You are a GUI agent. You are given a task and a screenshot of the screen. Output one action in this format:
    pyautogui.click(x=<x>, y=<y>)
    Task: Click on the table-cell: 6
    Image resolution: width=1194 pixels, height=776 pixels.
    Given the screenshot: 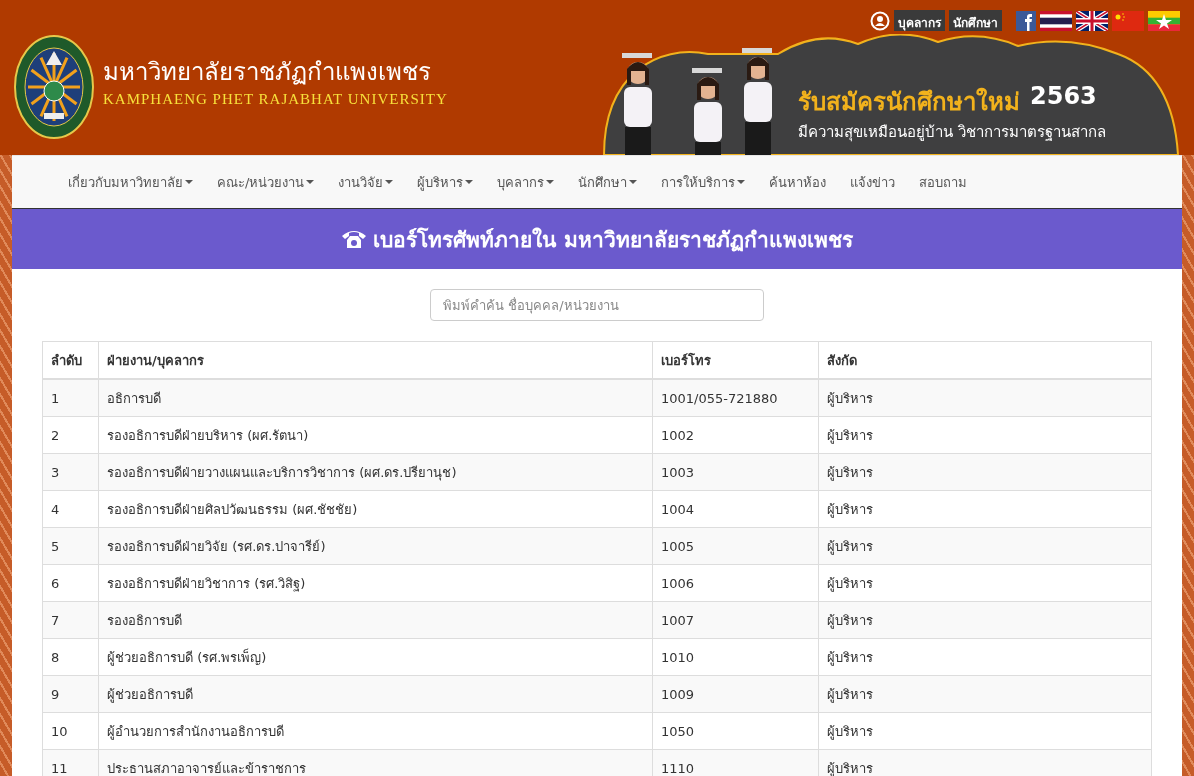 What is the action you would take?
    pyautogui.click(x=70, y=583)
    